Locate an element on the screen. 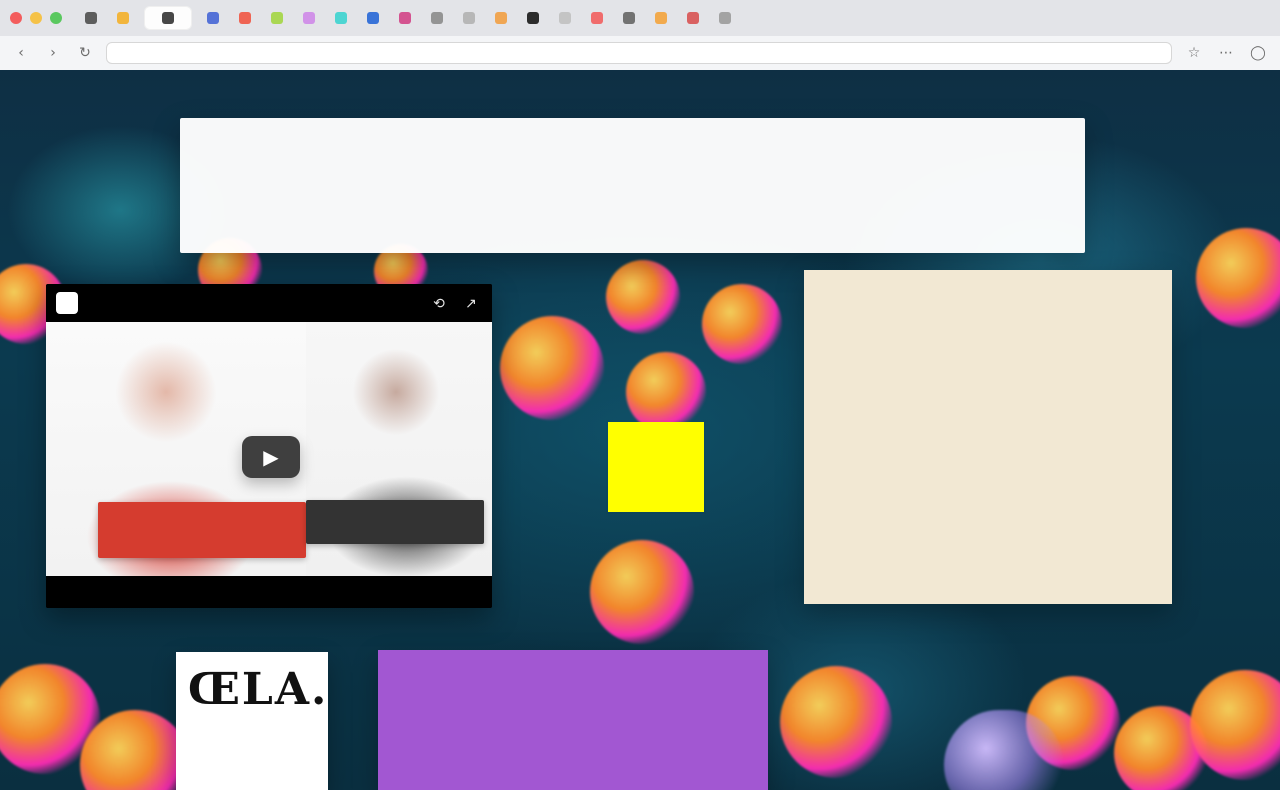 Image resolution: width=1280 pixels, height=790 pixels. browser-chrome: ‹ › ↻ ☆ ⋯ ◯ is located at coordinates (640, 35).